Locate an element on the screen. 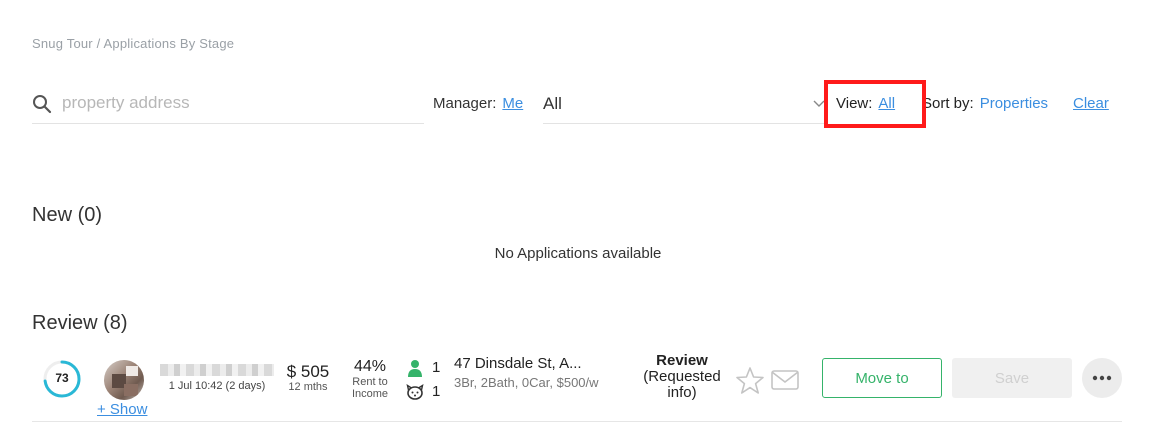  status-detail: (Requested is located at coordinates (682, 376).